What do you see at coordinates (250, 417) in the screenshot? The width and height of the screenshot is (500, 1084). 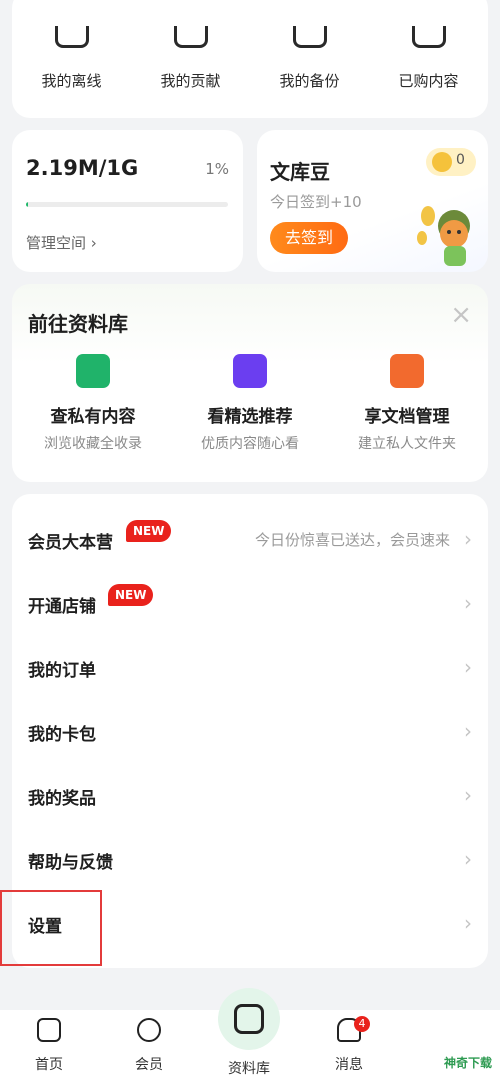 I see `feature-name: 看精选推荐` at bounding box center [250, 417].